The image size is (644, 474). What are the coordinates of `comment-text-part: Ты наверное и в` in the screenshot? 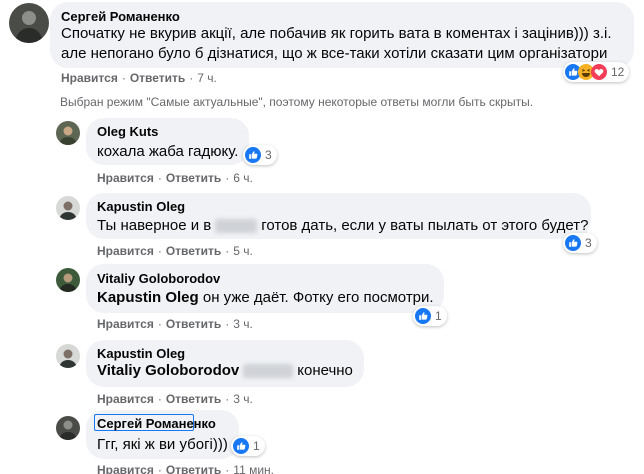 It's located at (154, 225).